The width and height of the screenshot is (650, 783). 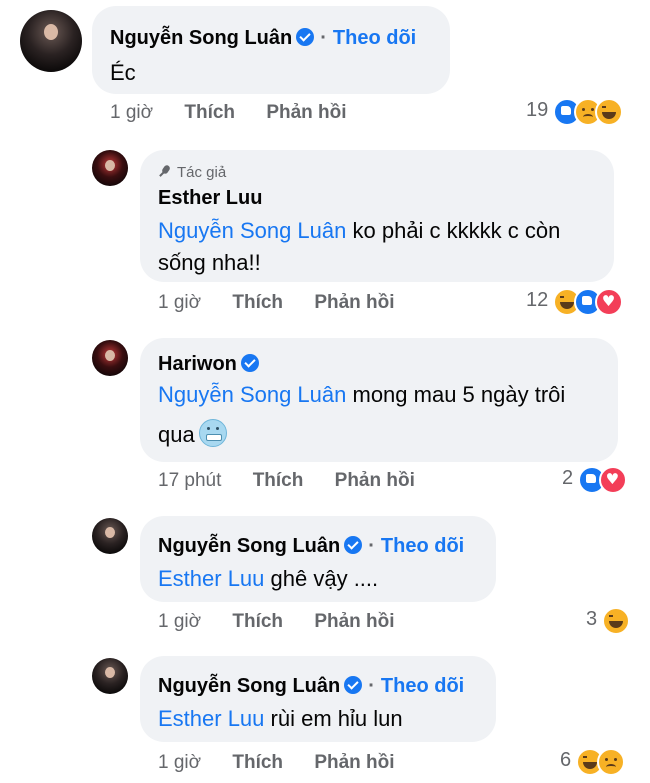 What do you see at coordinates (209, 262) in the screenshot?
I see `comment-text-continued: sống nha!!` at bounding box center [209, 262].